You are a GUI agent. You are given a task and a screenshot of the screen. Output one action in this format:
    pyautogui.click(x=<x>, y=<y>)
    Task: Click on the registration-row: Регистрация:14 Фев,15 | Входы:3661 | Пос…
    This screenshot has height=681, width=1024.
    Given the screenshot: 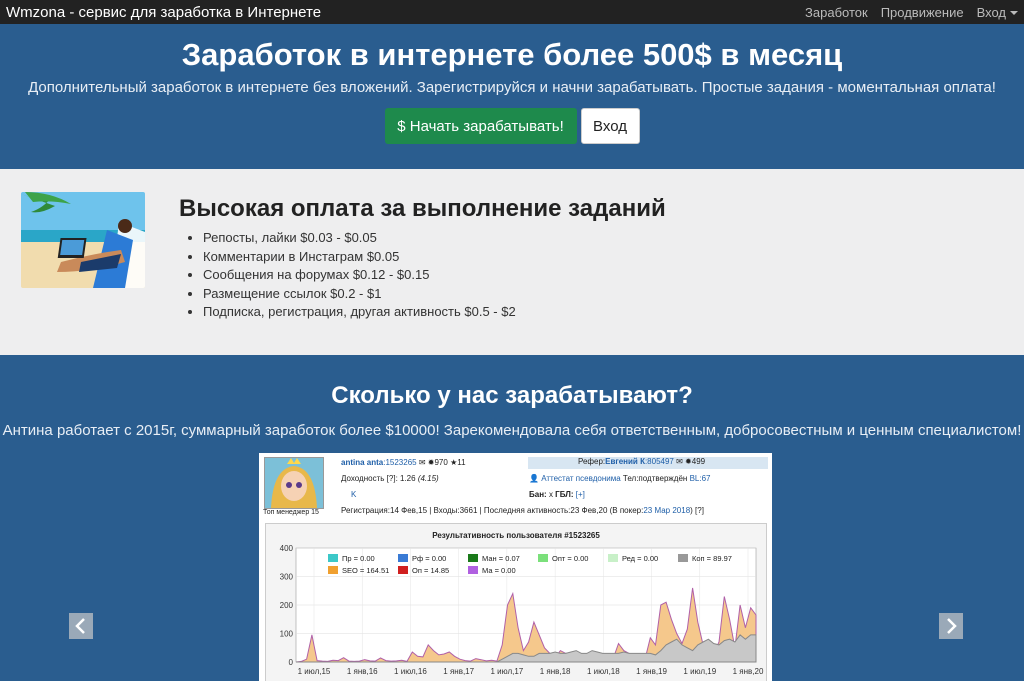 What is the action you would take?
    pyautogui.click(x=522, y=510)
    